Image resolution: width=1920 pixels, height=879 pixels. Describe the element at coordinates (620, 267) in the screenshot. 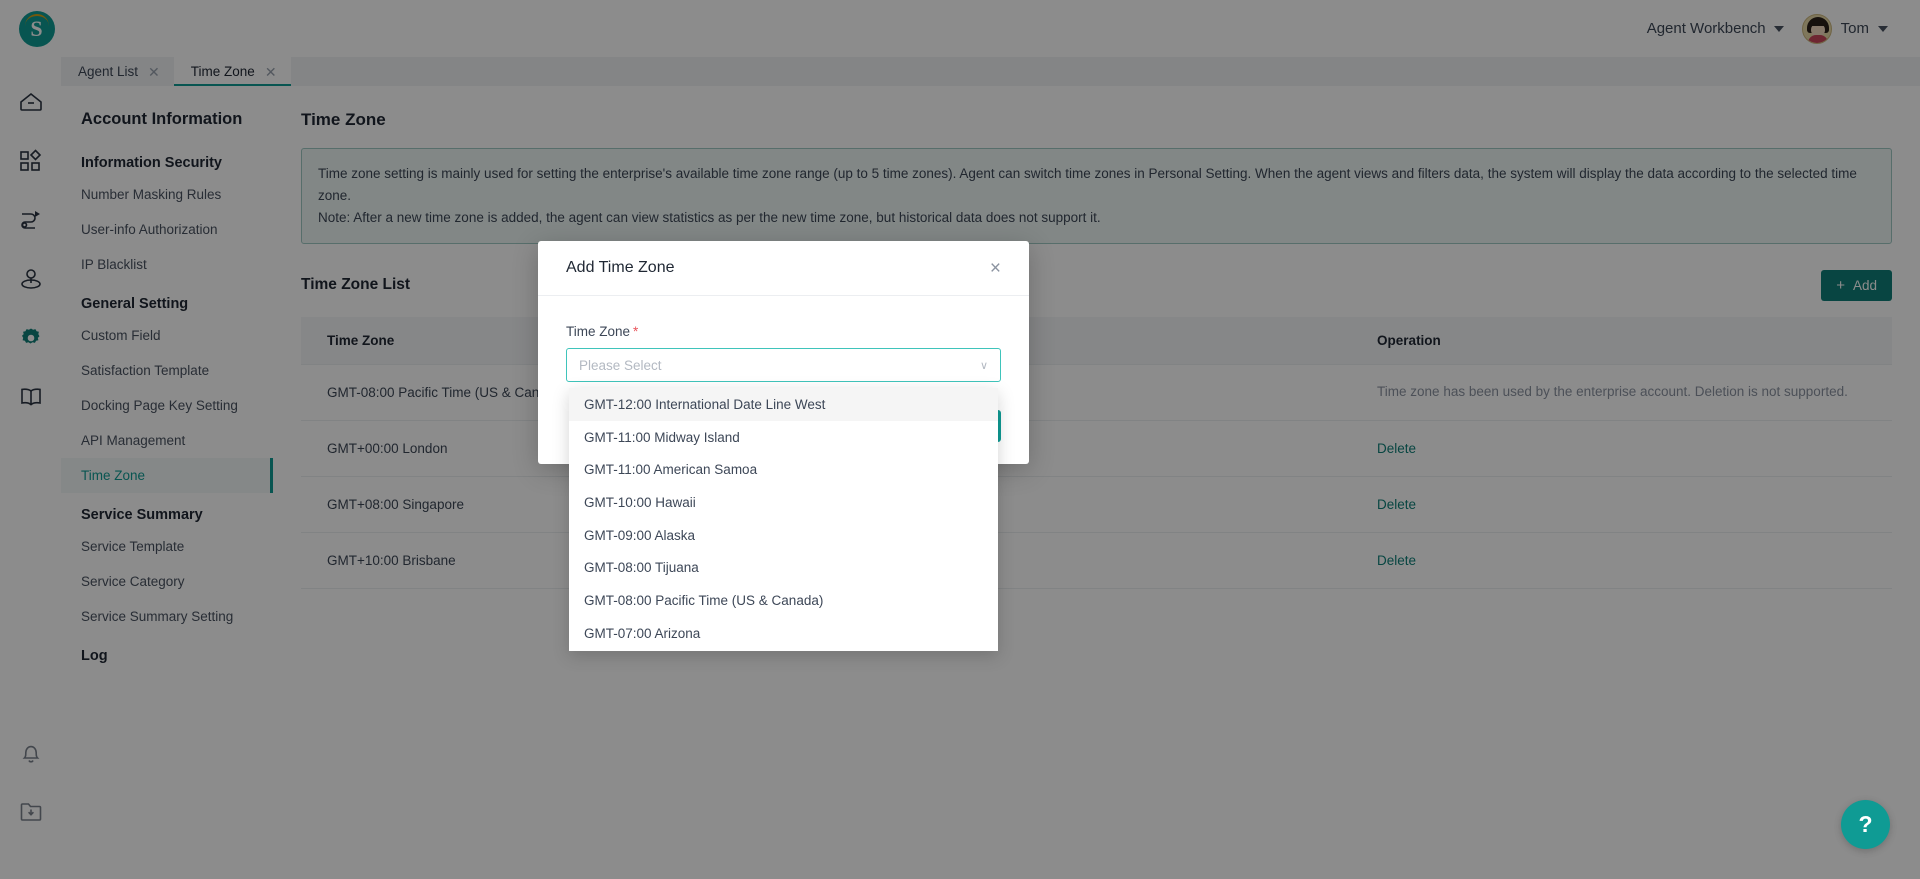

I see `dialog-title: Add Time Zone` at that location.